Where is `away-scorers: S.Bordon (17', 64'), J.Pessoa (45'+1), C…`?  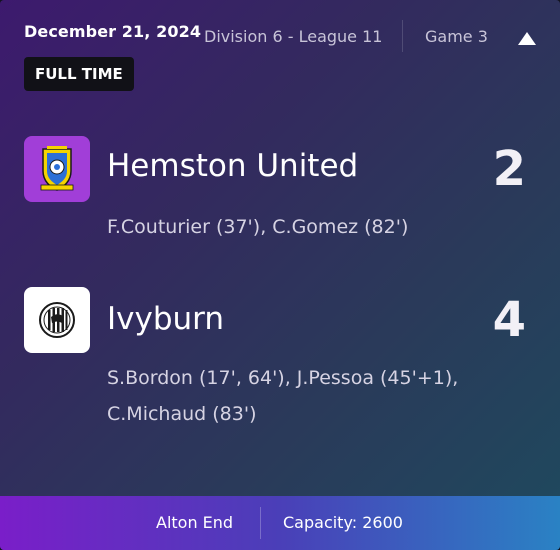
away-scorers: S.Bordon (17', 64'), J.Pessoa (45'+1), C… is located at coordinates (282, 396).